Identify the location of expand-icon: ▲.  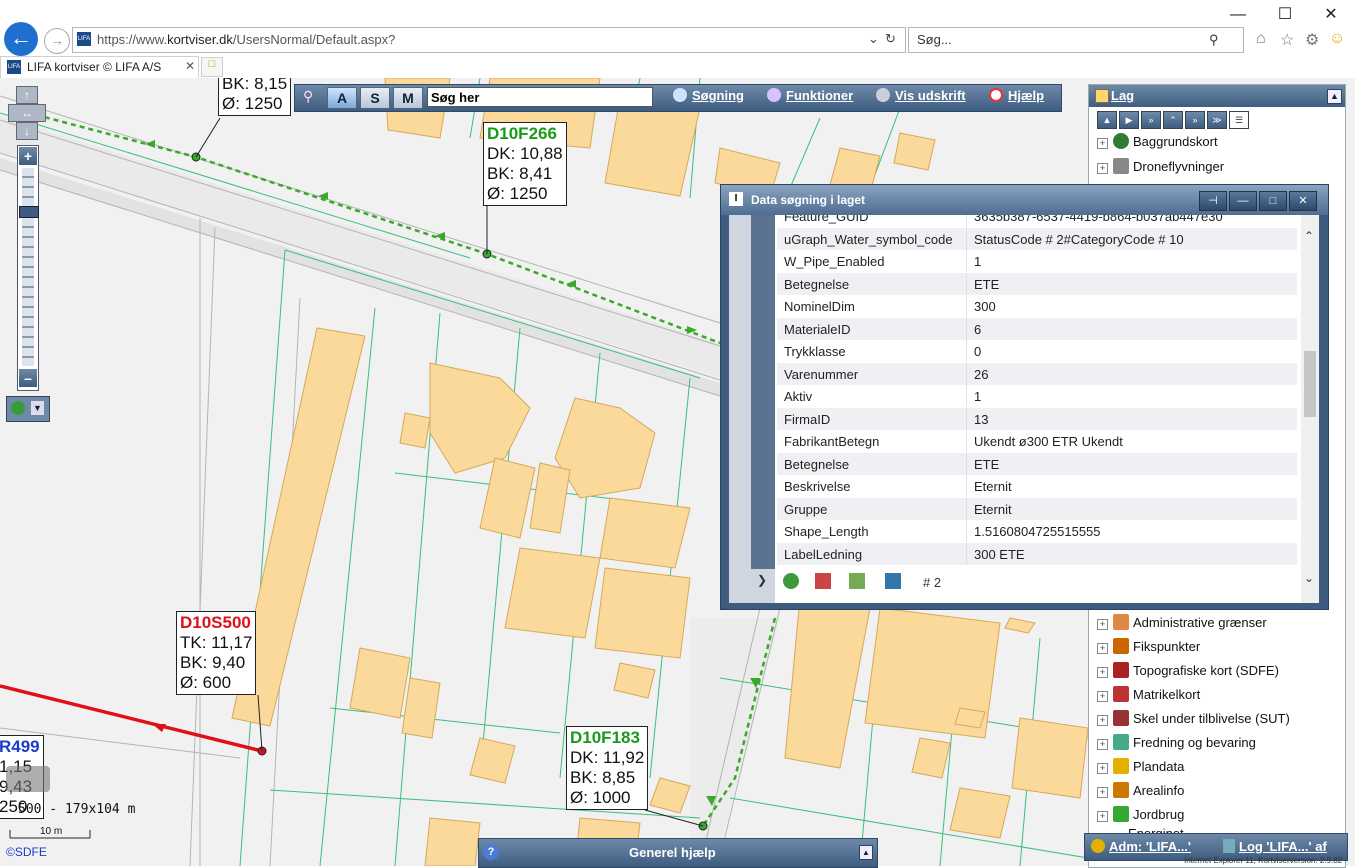
(866, 852).